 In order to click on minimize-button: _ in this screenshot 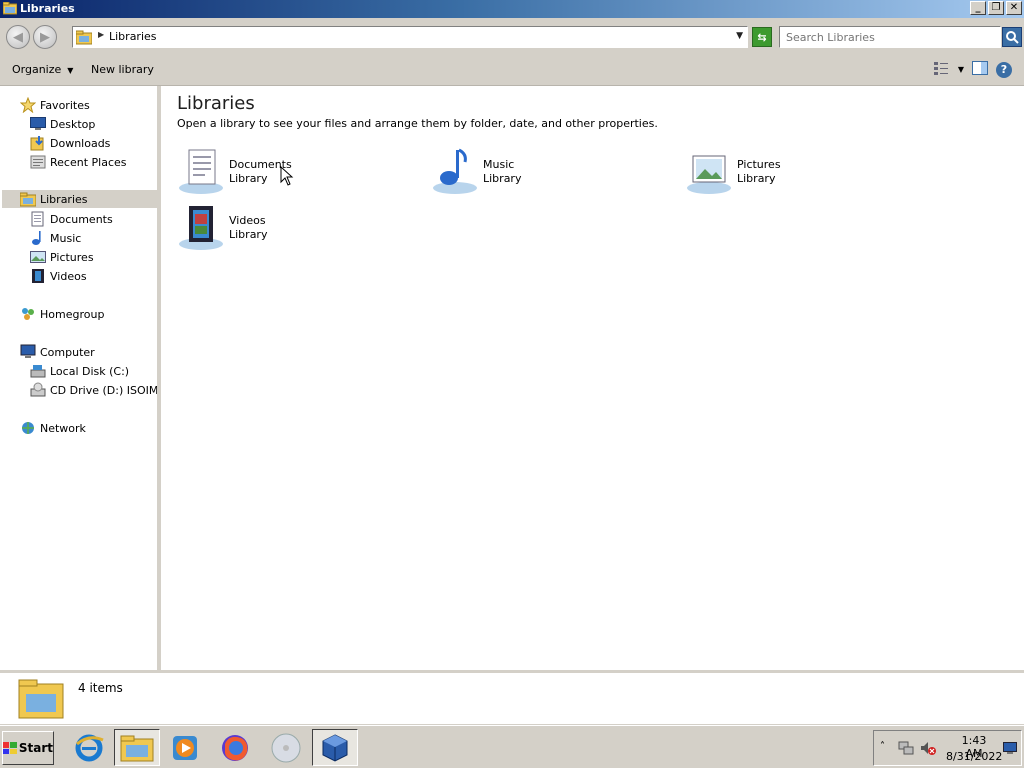, I will do `click(978, 8)`.